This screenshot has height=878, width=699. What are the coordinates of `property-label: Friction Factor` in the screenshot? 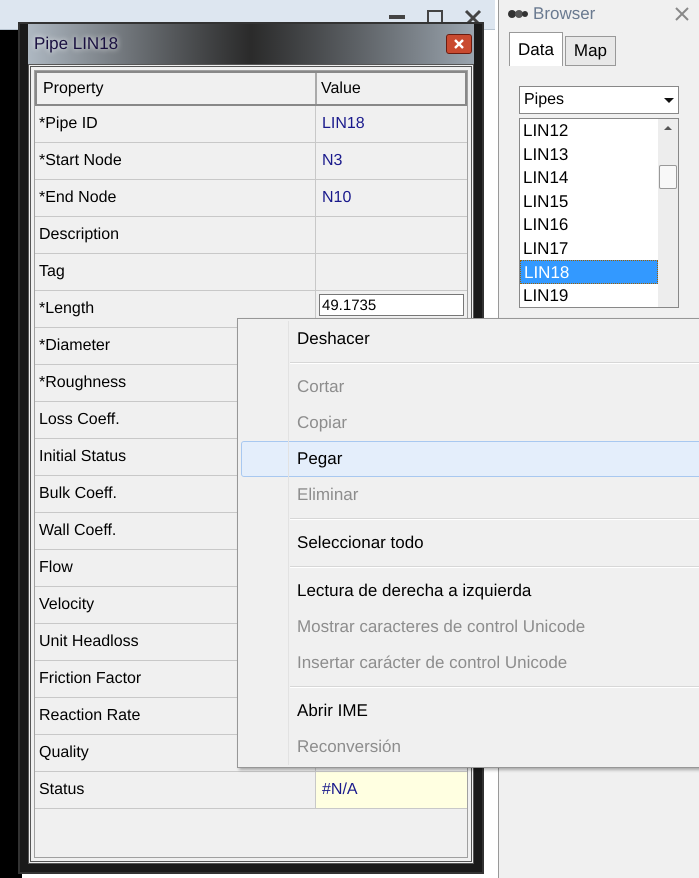 It's located at (90, 679).